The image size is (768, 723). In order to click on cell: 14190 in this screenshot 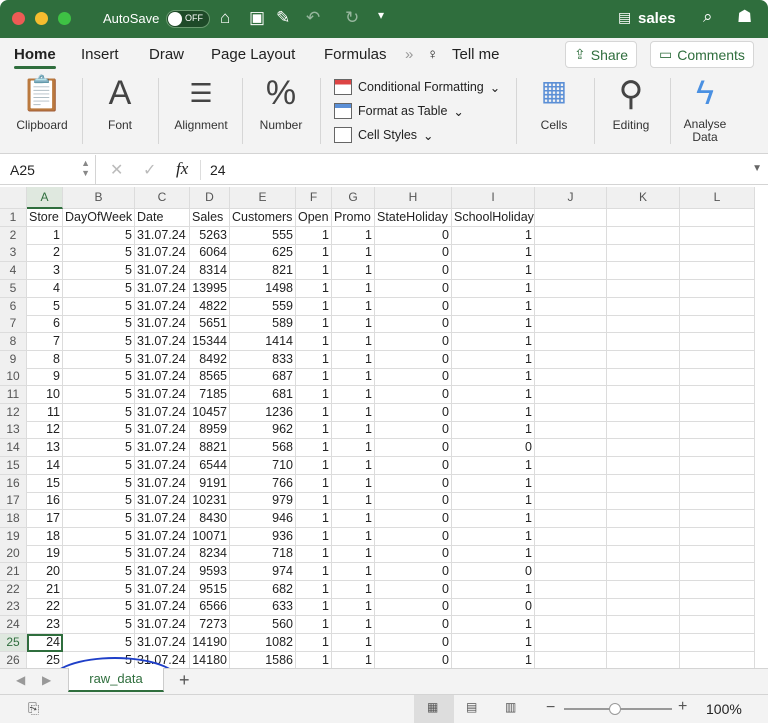, I will do `click(210, 642)`.